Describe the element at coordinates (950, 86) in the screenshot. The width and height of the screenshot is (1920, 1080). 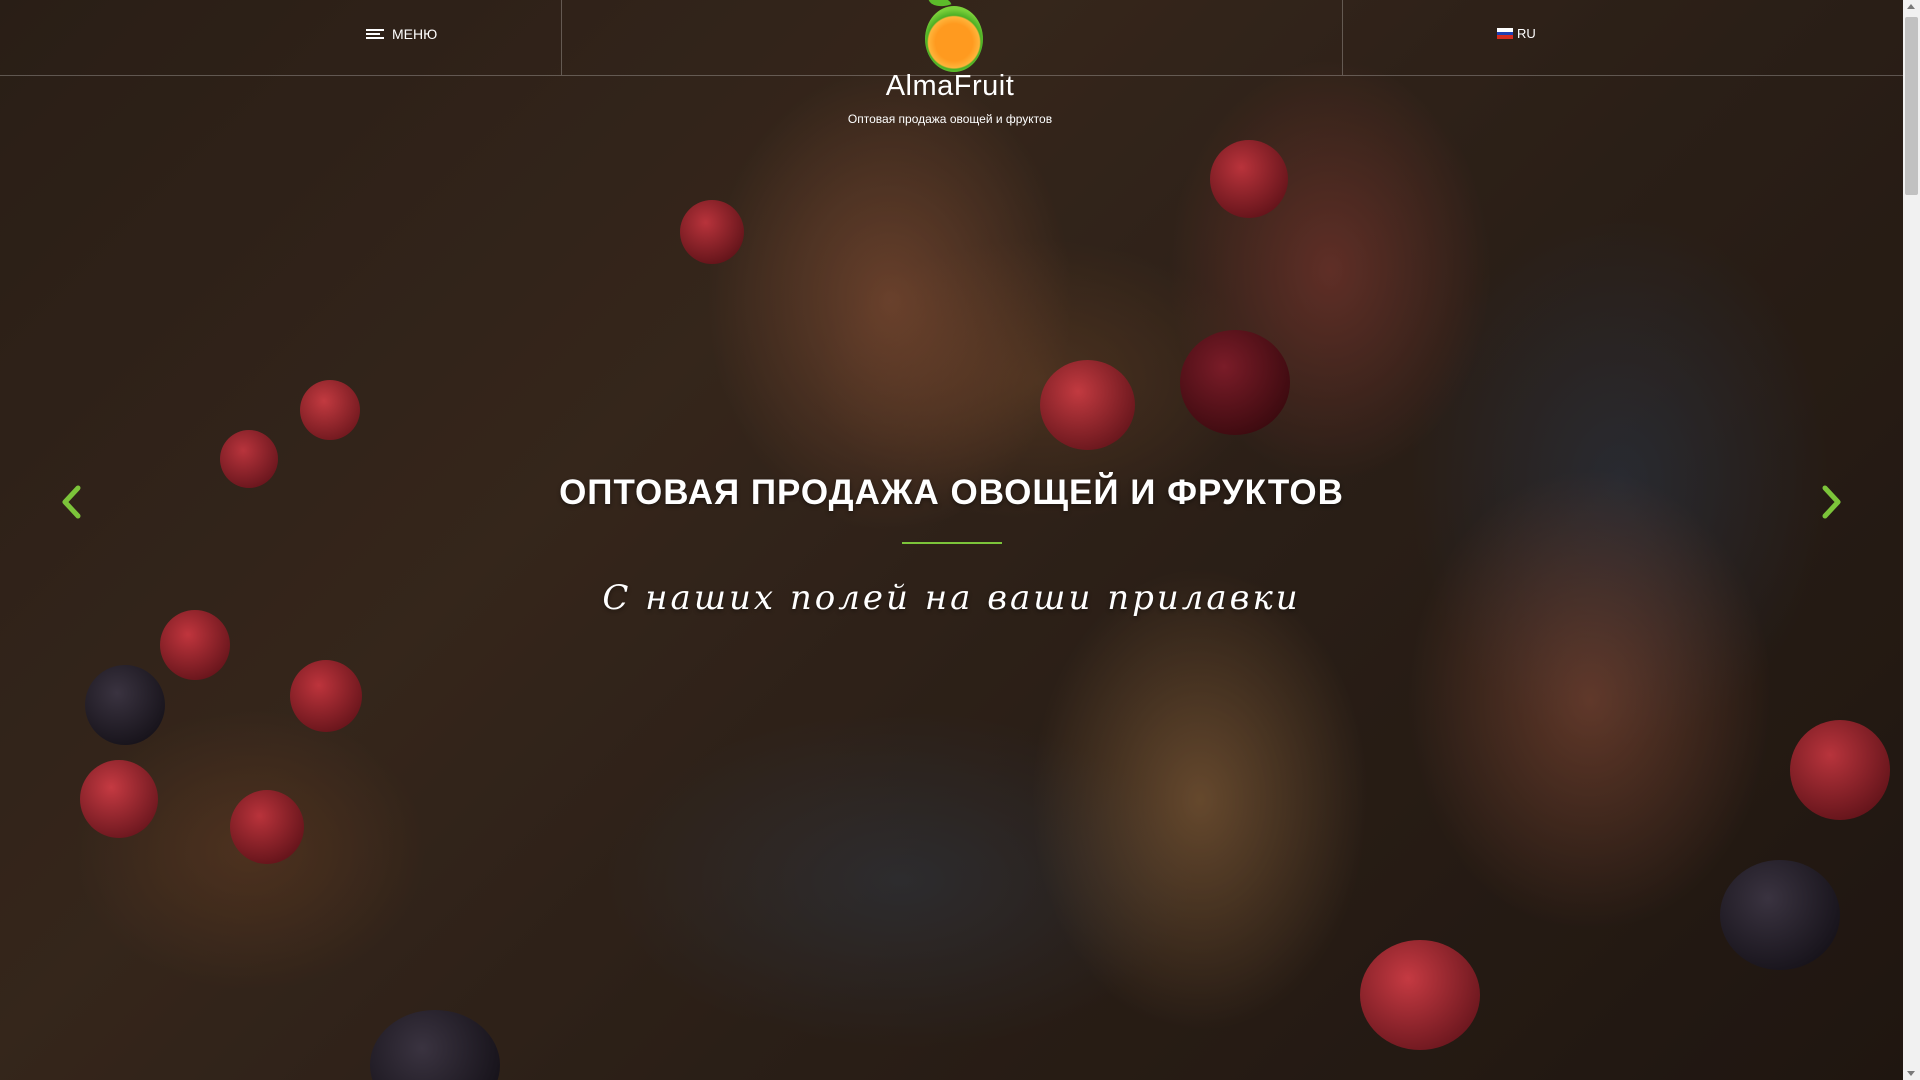
I see `logo-name: AlmaFruit` at that location.